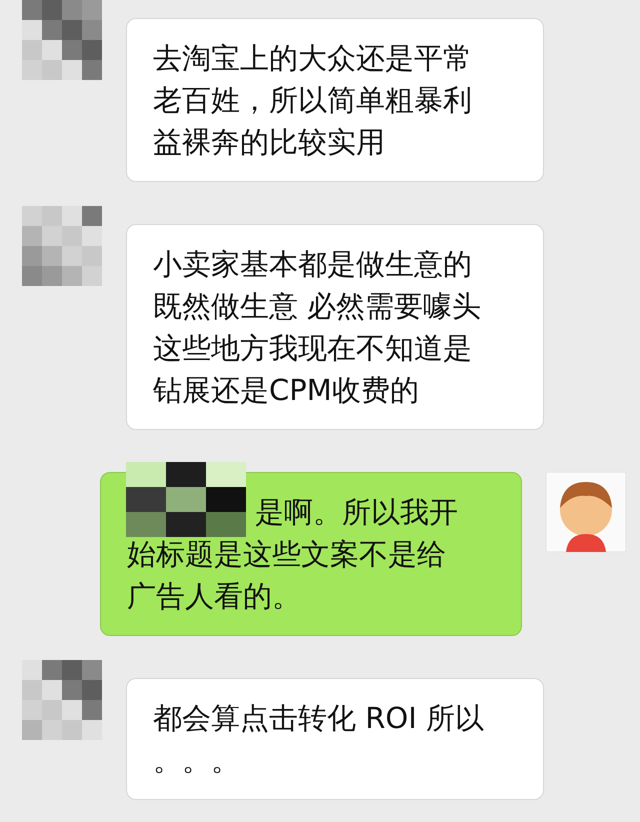 The width and height of the screenshot is (640, 822). What do you see at coordinates (335, 739) in the screenshot?
I see `message-bubble: 都会算点击转化 ROI 所以 。。。` at bounding box center [335, 739].